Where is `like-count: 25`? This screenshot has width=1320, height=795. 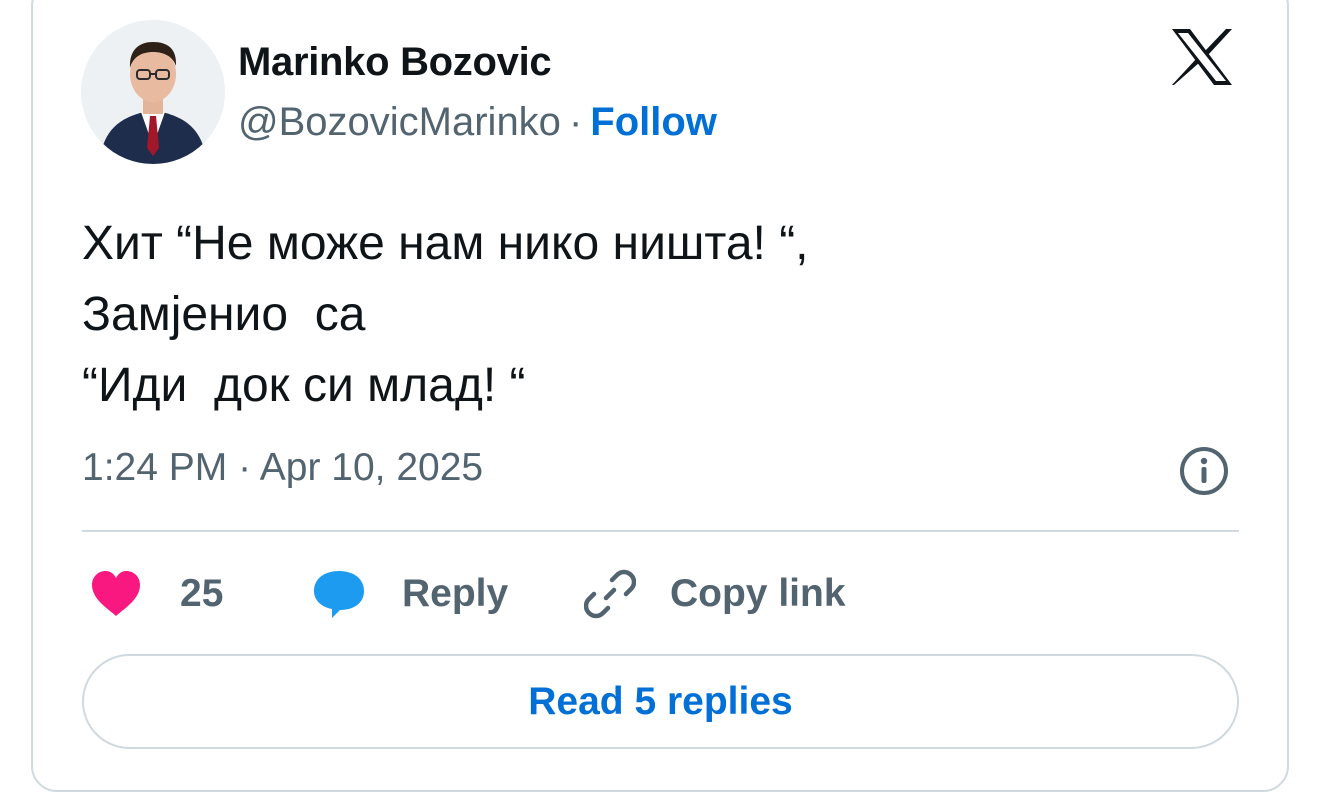 like-count: 25 is located at coordinates (202, 593).